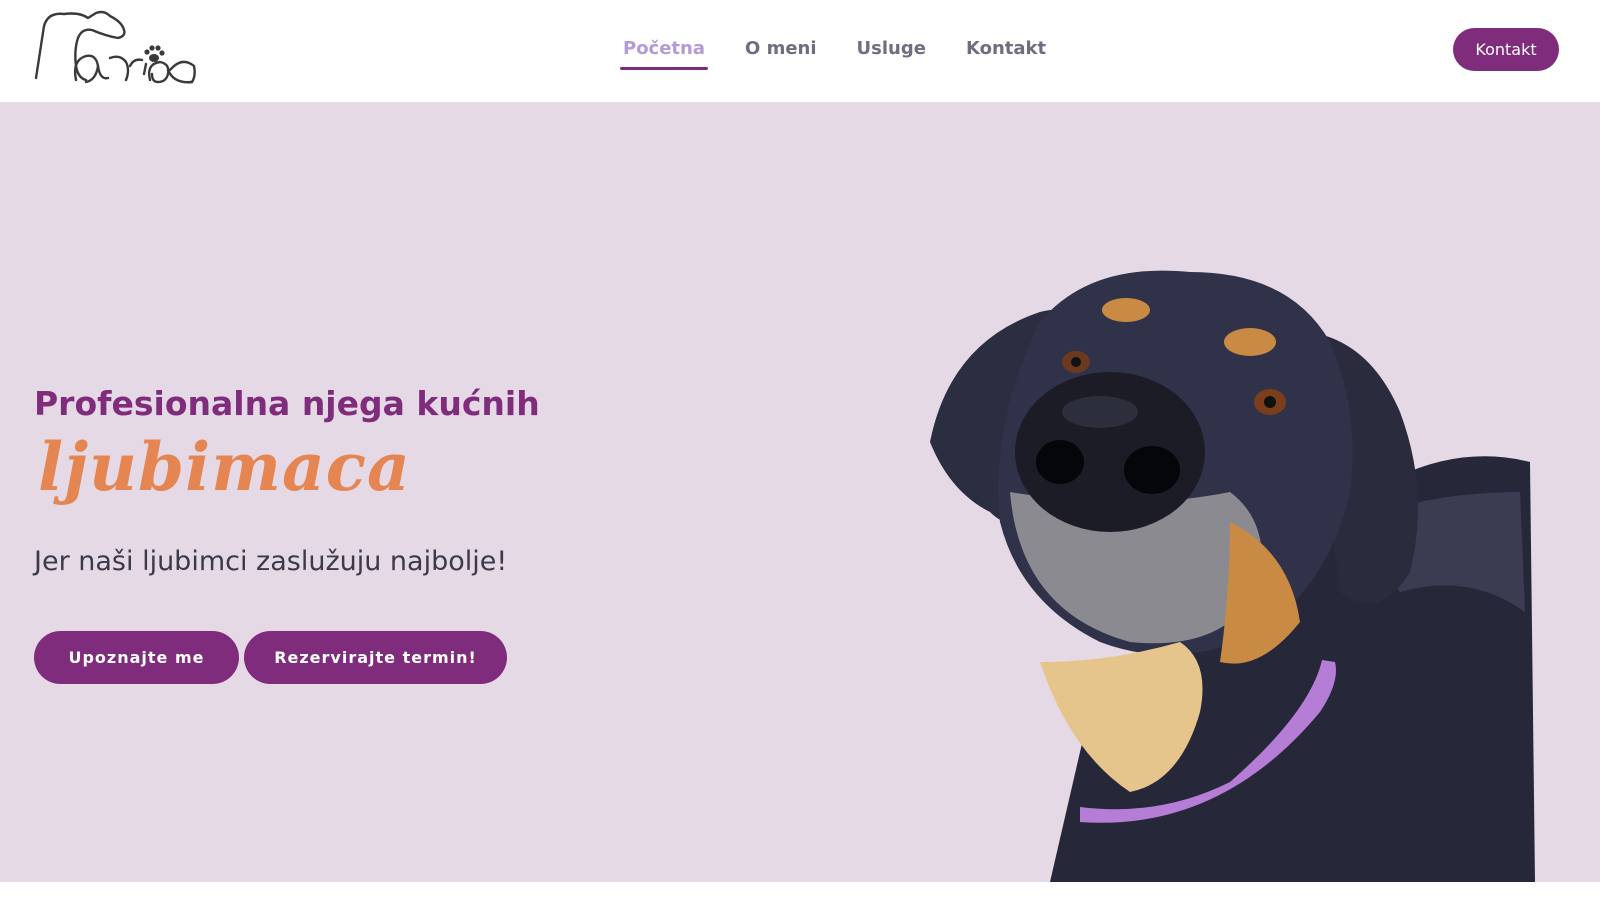  Describe the element at coordinates (287, 403) in the screenshot. I see `hero-title: Profesionalna njega kućnih` at that location.